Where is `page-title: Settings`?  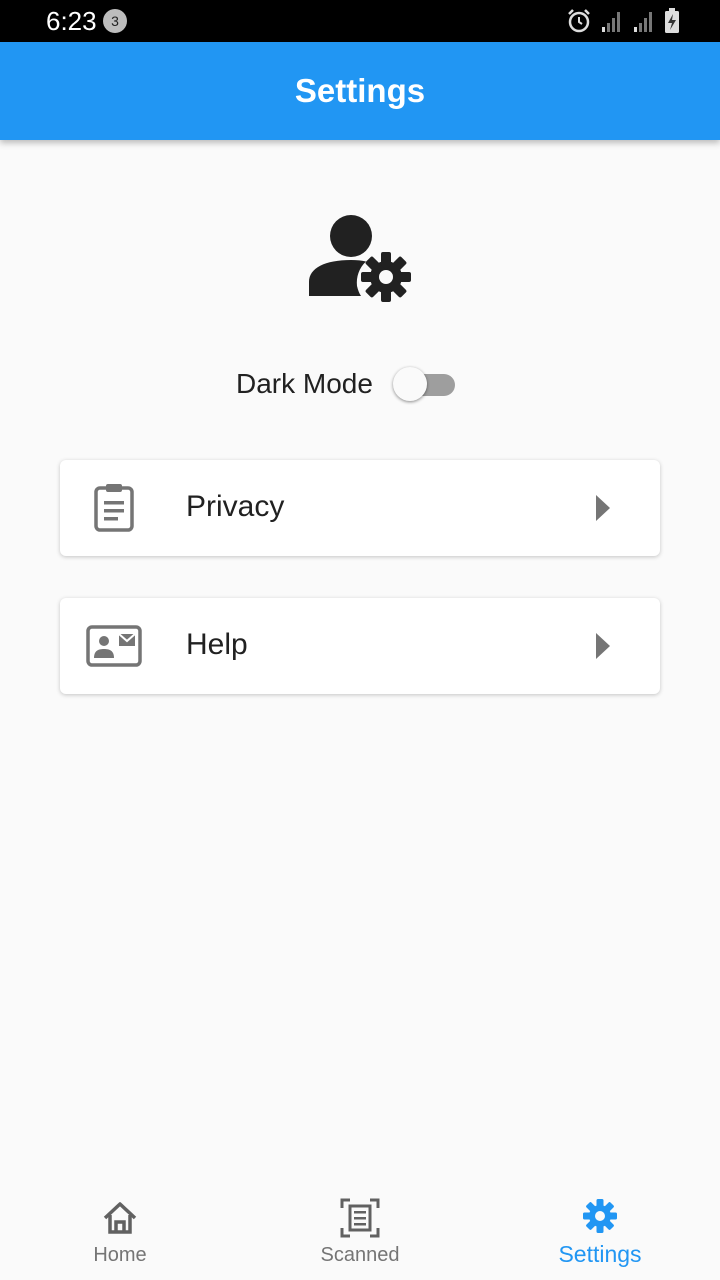 page-title: Settings is located at coordinates (360, 90).